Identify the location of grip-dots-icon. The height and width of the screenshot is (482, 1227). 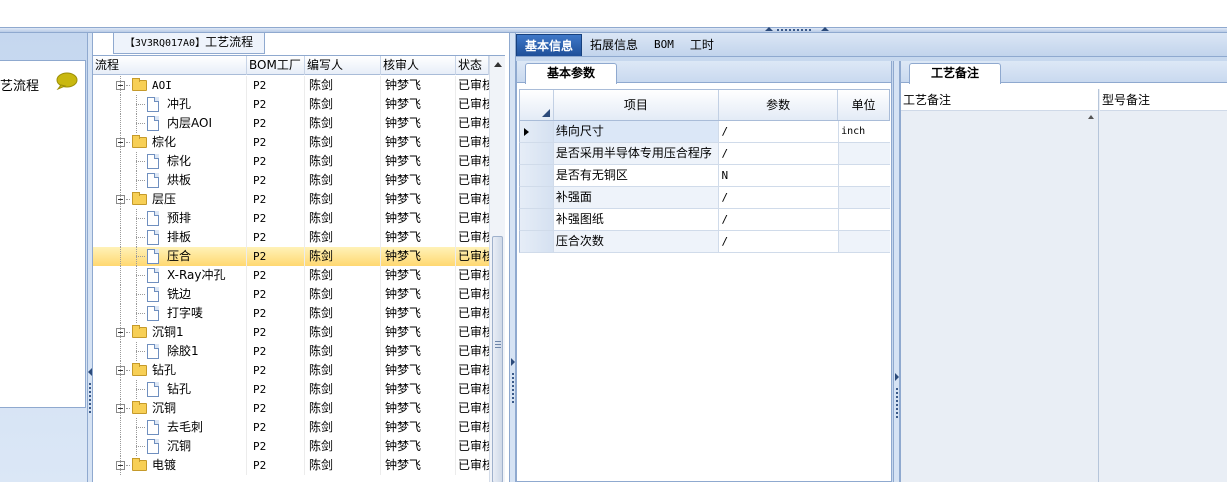
(90, 398).